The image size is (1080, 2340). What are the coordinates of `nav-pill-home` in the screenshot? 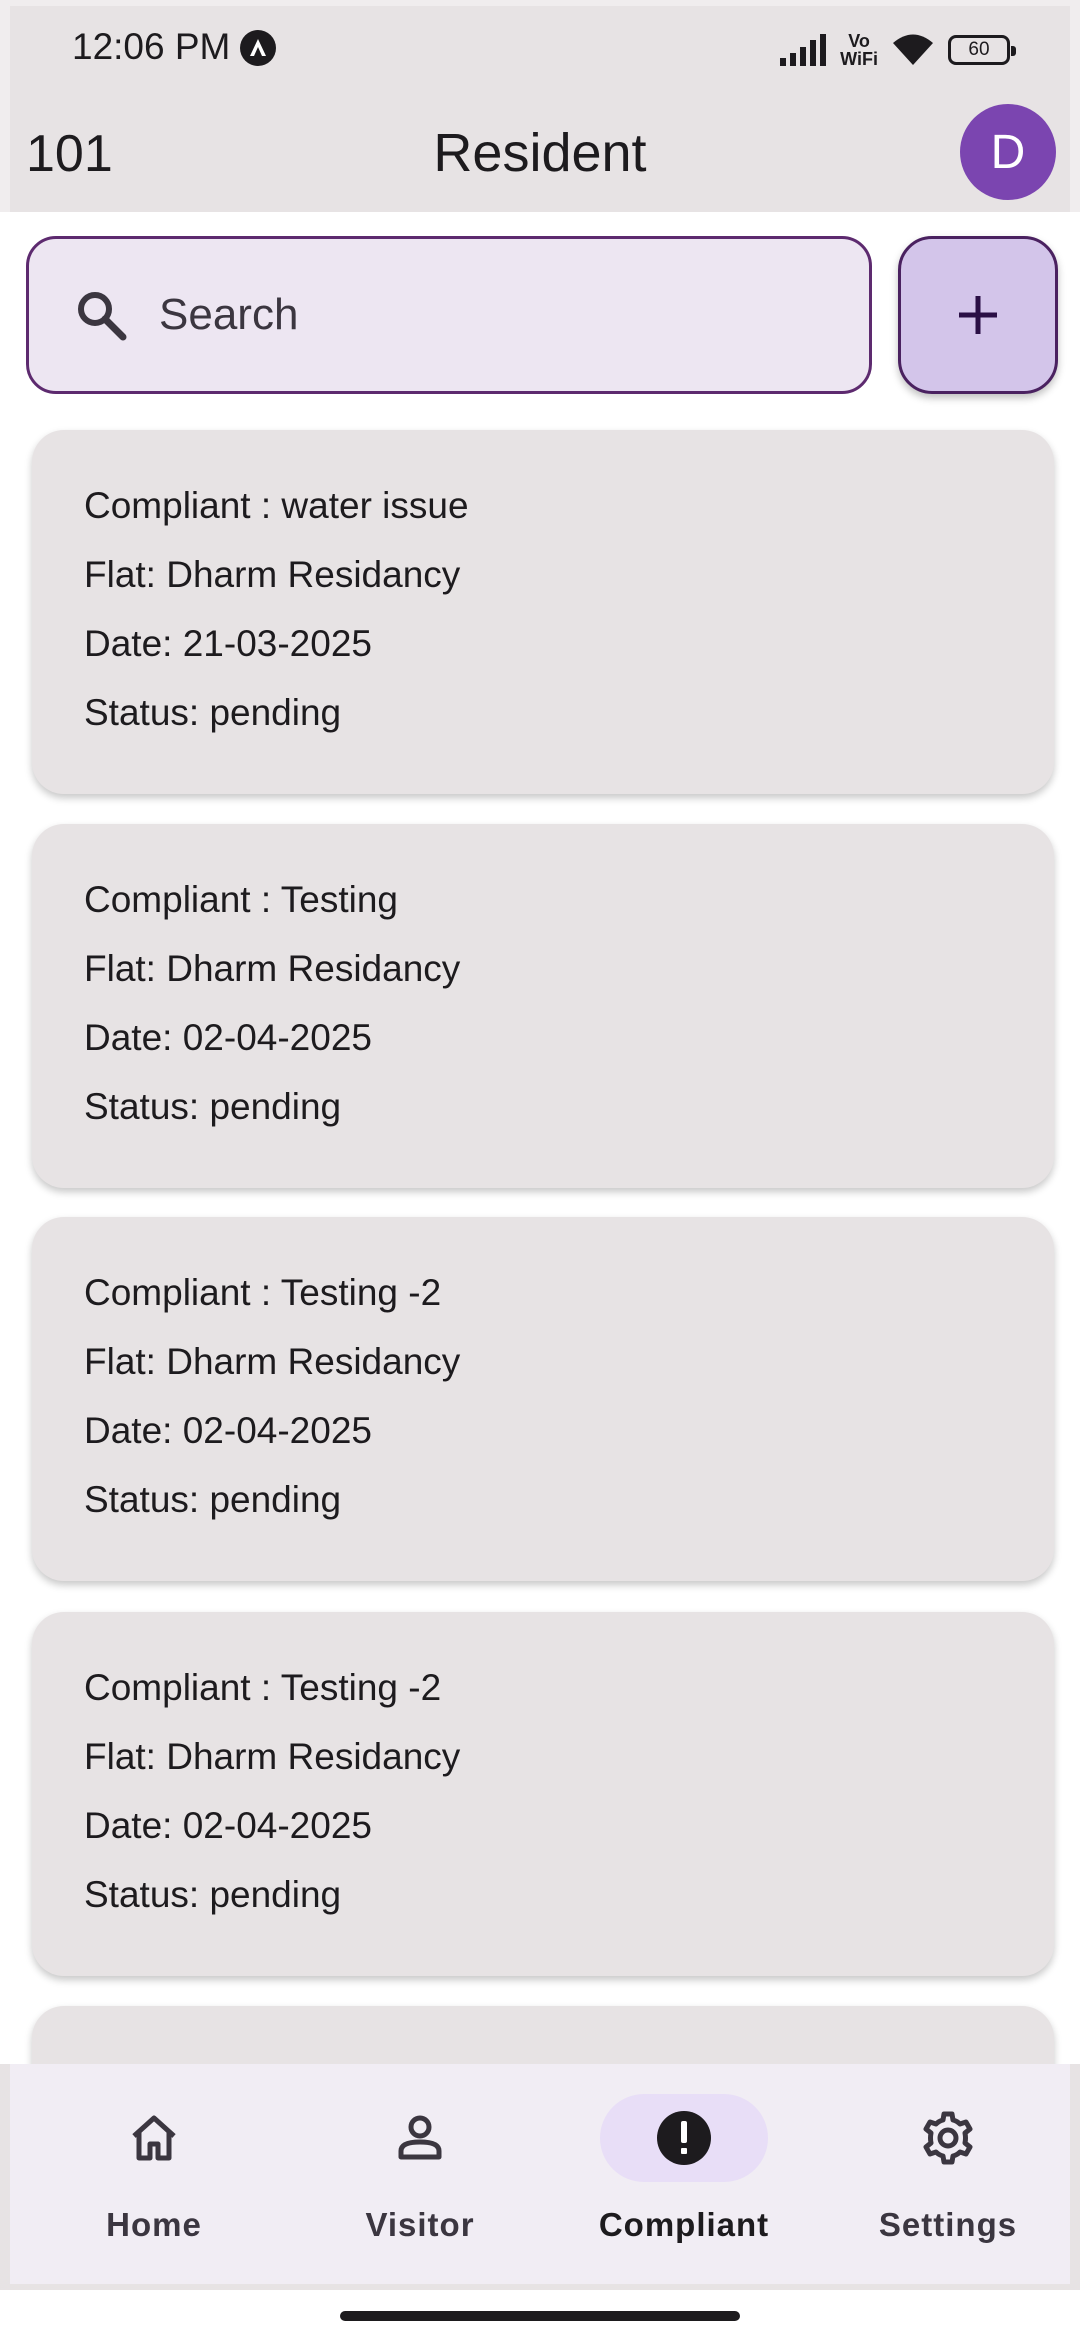 It's located at (154, 2138).